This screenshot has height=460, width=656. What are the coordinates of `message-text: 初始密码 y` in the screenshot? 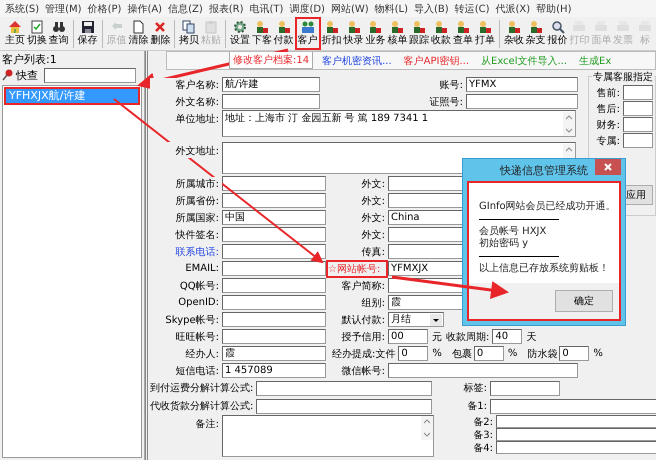 It's located at (504, 244).